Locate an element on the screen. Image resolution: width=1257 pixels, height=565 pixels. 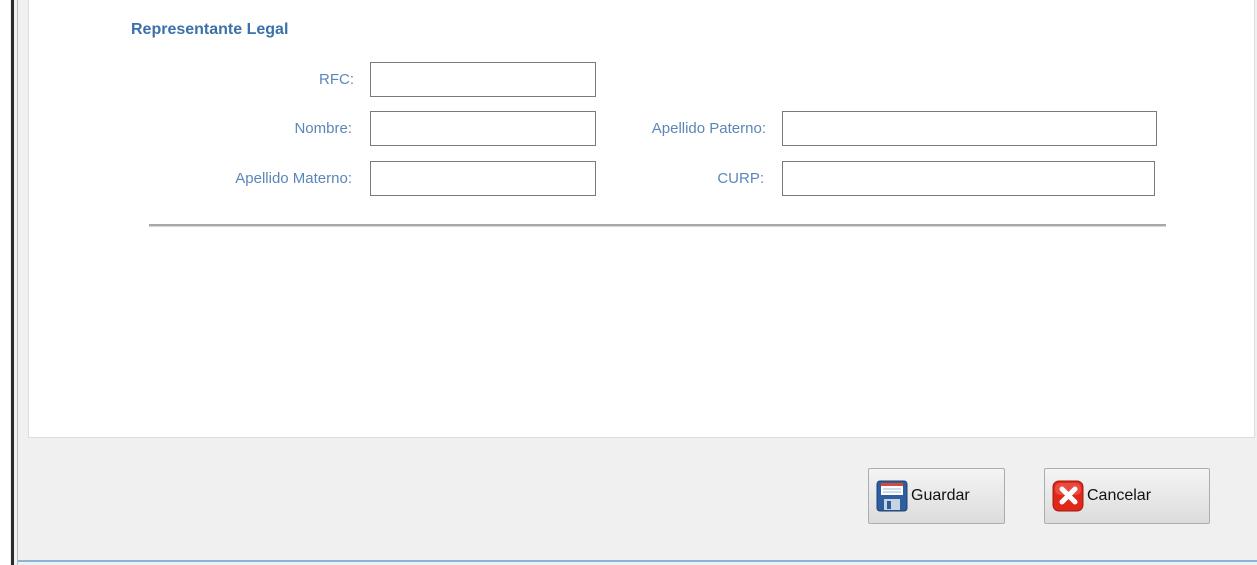
nombre-input is located at coordinates (483, 128).